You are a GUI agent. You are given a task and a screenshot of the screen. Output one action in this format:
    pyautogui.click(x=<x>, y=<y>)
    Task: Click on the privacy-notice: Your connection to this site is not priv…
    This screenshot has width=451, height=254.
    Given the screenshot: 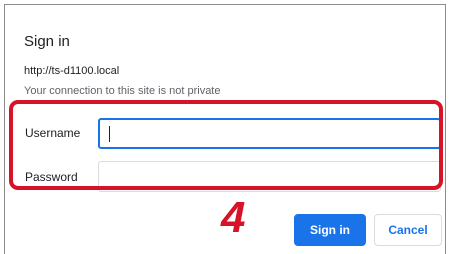 What is the action you would take?
    pyautogui.click(x=122, y=91)
    